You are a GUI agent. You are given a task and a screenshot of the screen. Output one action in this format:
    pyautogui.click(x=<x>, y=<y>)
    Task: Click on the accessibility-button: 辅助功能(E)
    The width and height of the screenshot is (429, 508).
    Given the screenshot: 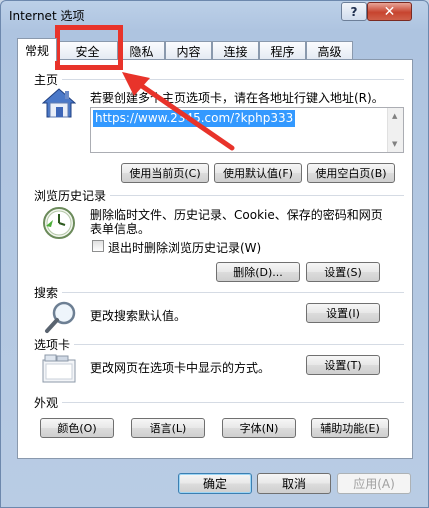 What is the action you would take?
    pyautogui.click(x=350, y=428)
    